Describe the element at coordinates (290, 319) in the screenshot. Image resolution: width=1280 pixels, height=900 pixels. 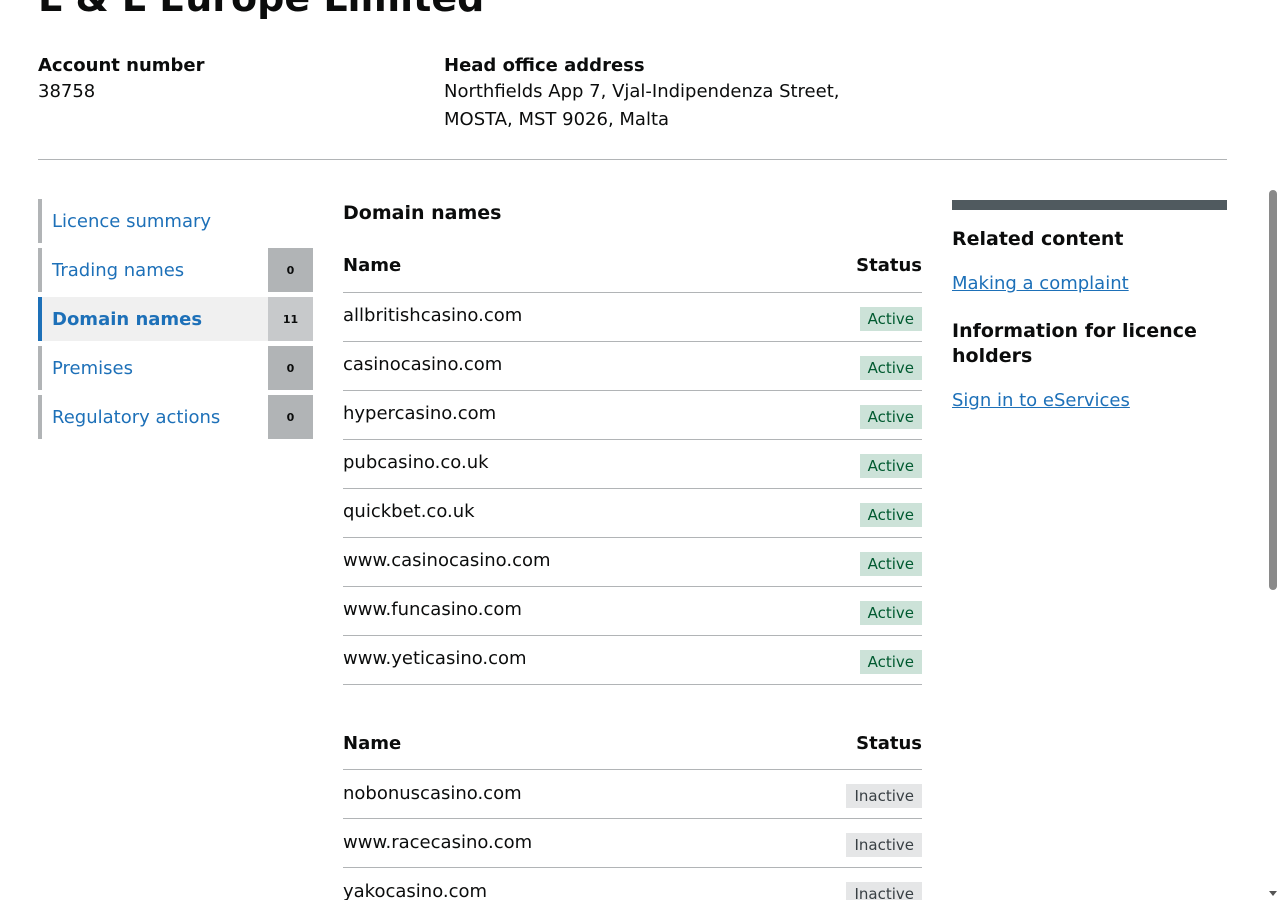
I see `count-badge: 11` at that location.